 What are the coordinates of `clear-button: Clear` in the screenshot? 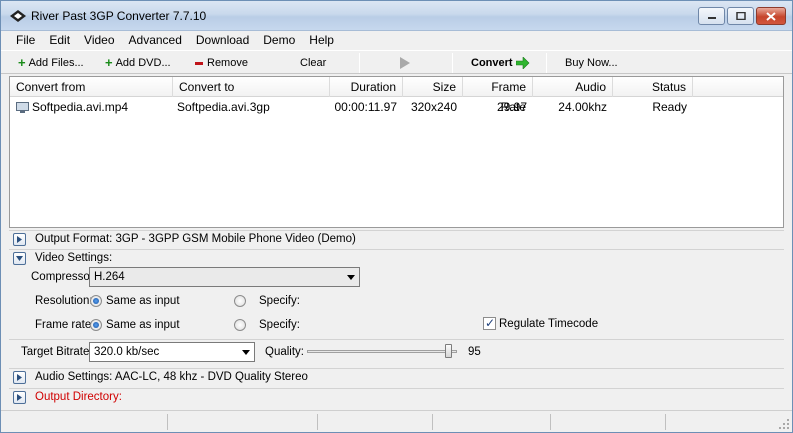 It's located at (313, 63).